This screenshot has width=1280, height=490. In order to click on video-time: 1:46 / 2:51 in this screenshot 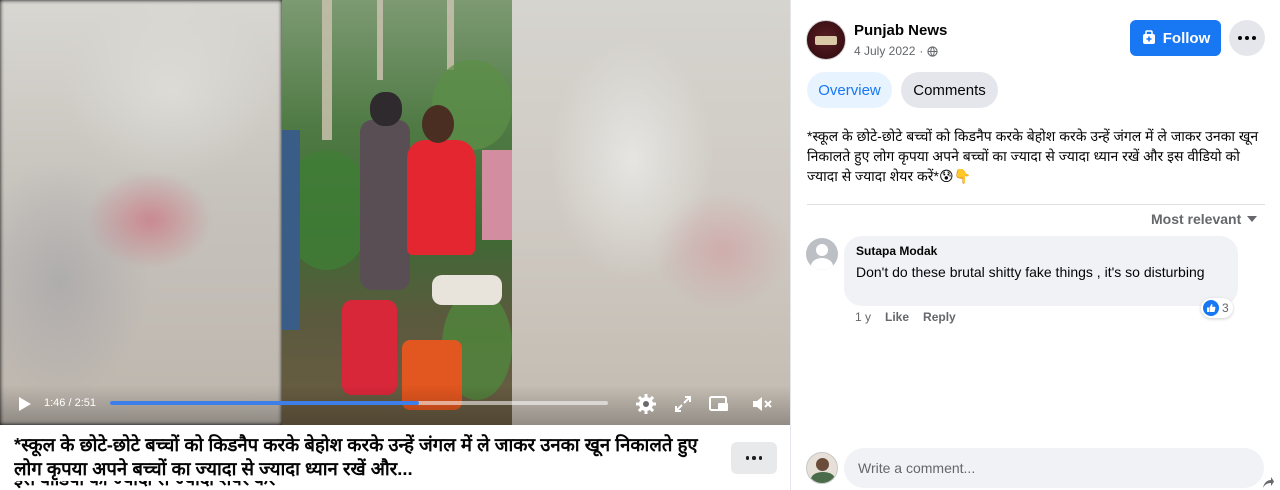, I will do `click(70, 403)`.